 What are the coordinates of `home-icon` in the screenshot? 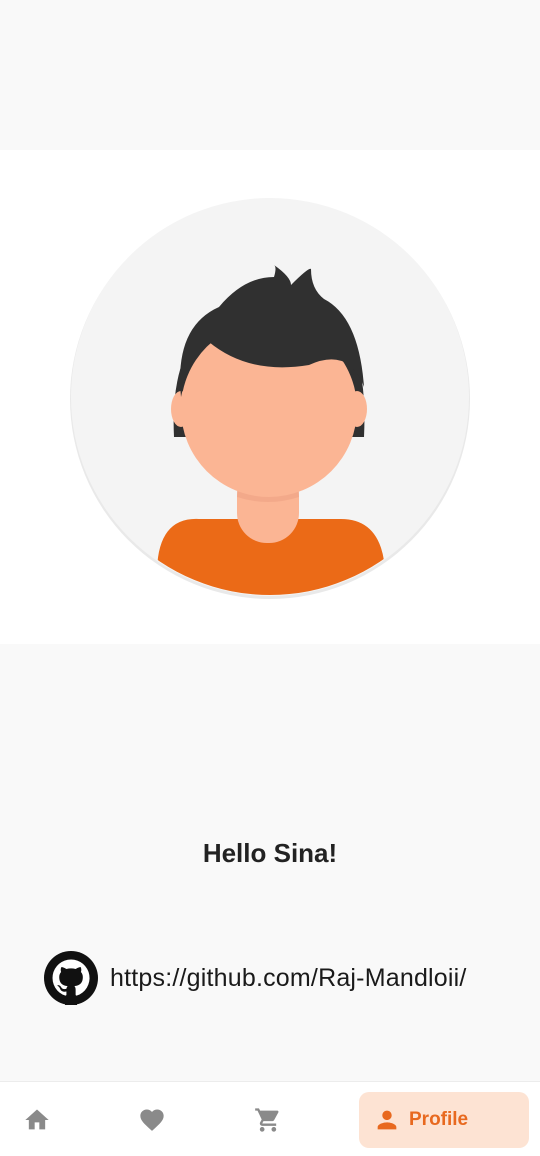 It's located at (37, 1120).